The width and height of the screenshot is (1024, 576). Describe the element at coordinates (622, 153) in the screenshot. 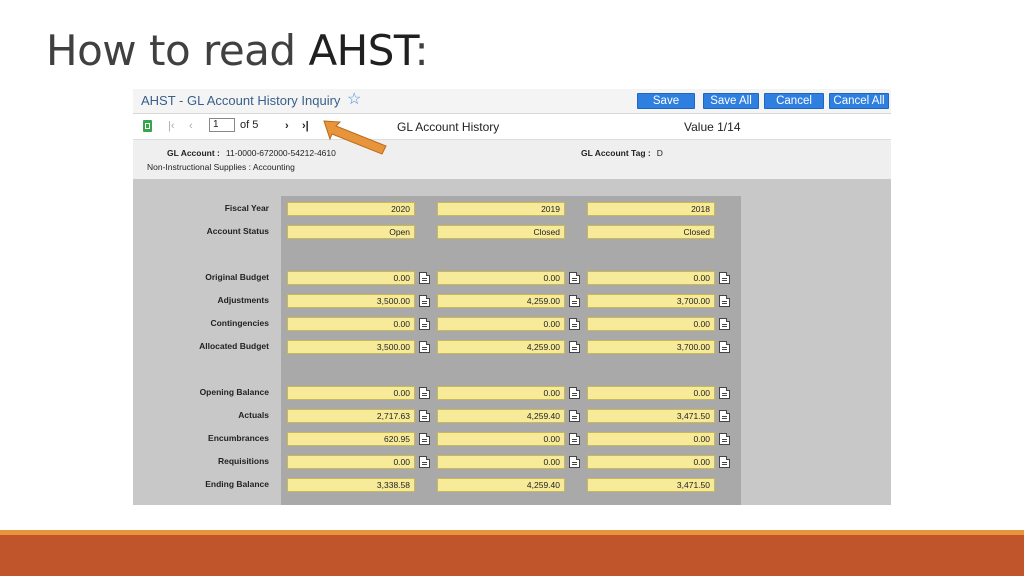

I see `gl-account-tag-label: GL Account Tag :D` at that location.